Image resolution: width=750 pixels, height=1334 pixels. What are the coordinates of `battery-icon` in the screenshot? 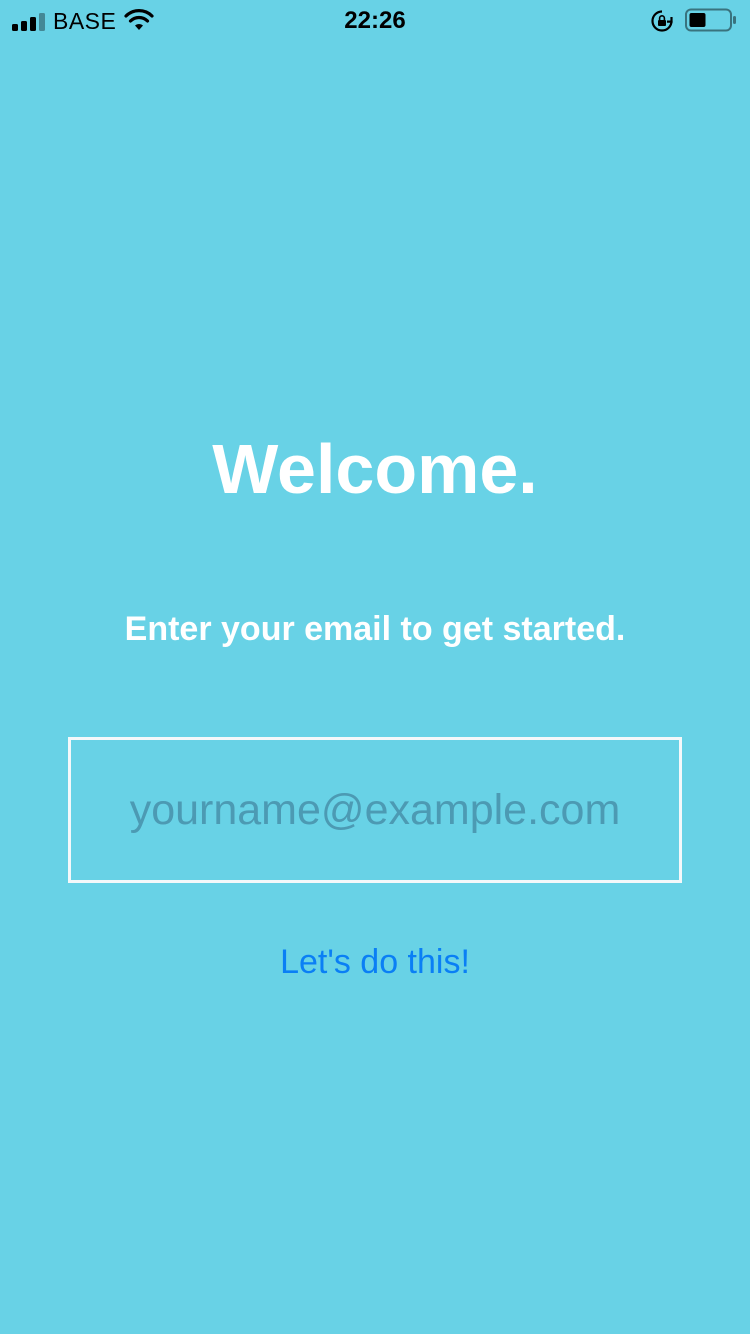 It's located at (710, 20).